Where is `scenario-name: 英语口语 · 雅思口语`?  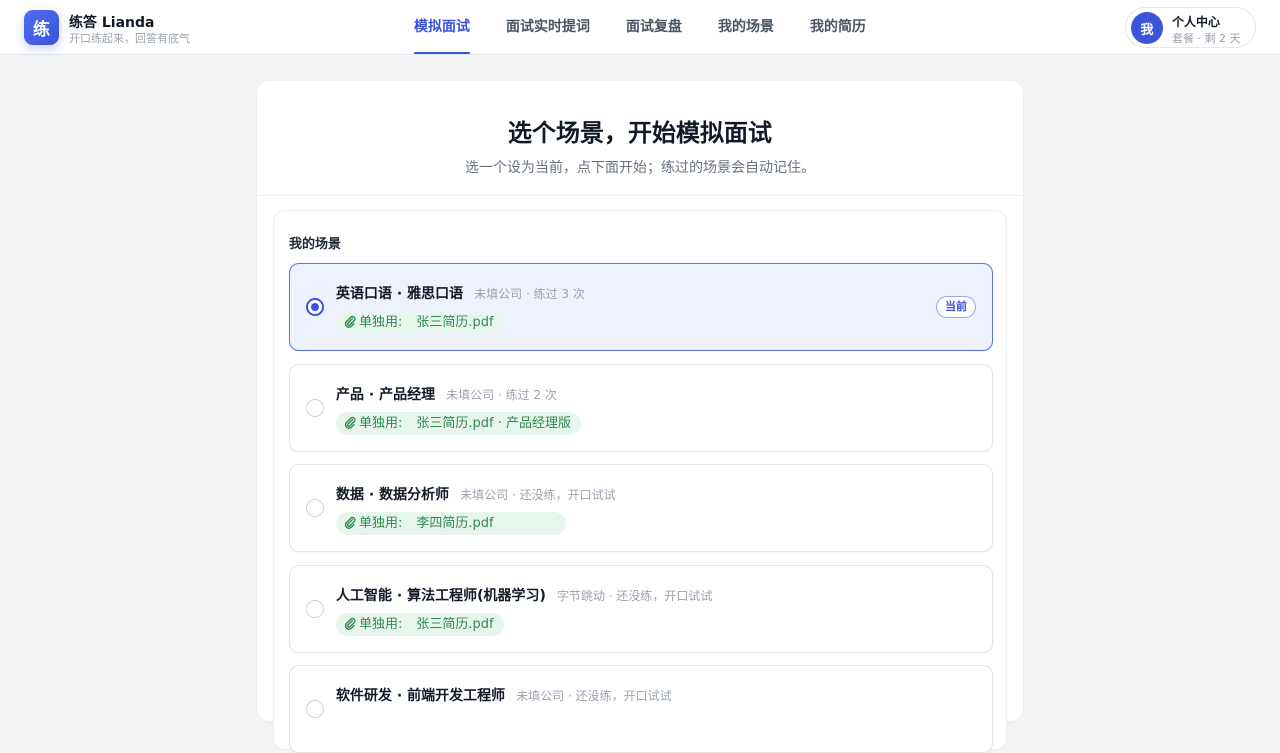 scenario-name: 英语口语 · 雅思口语 is located at coordinates (400, 294).